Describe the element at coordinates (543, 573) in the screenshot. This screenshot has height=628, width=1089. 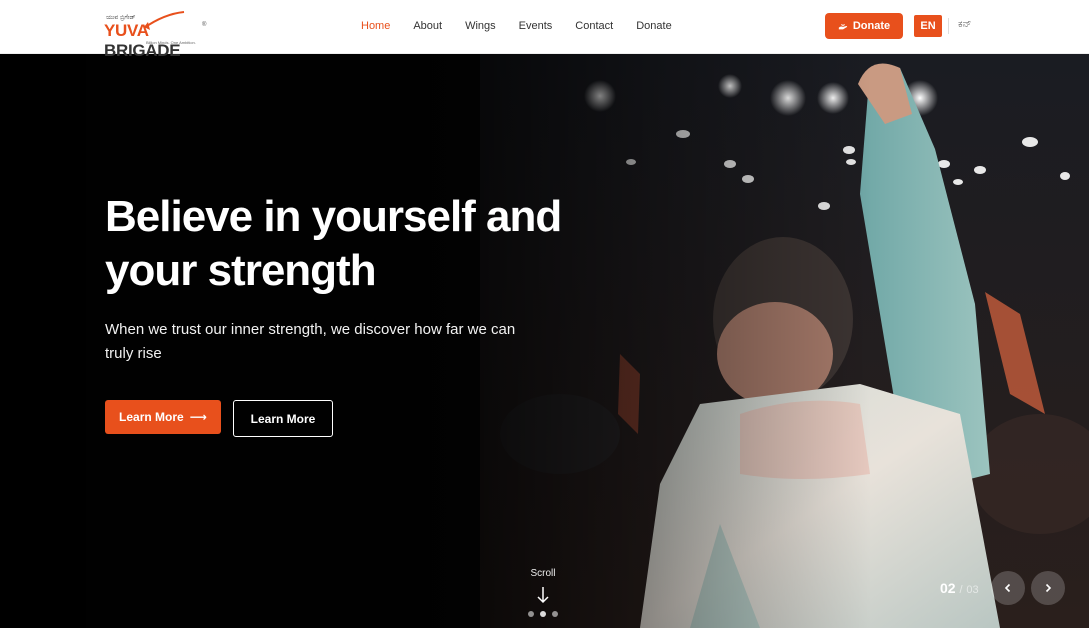
I see `scroll-label: Scroll` at that location.